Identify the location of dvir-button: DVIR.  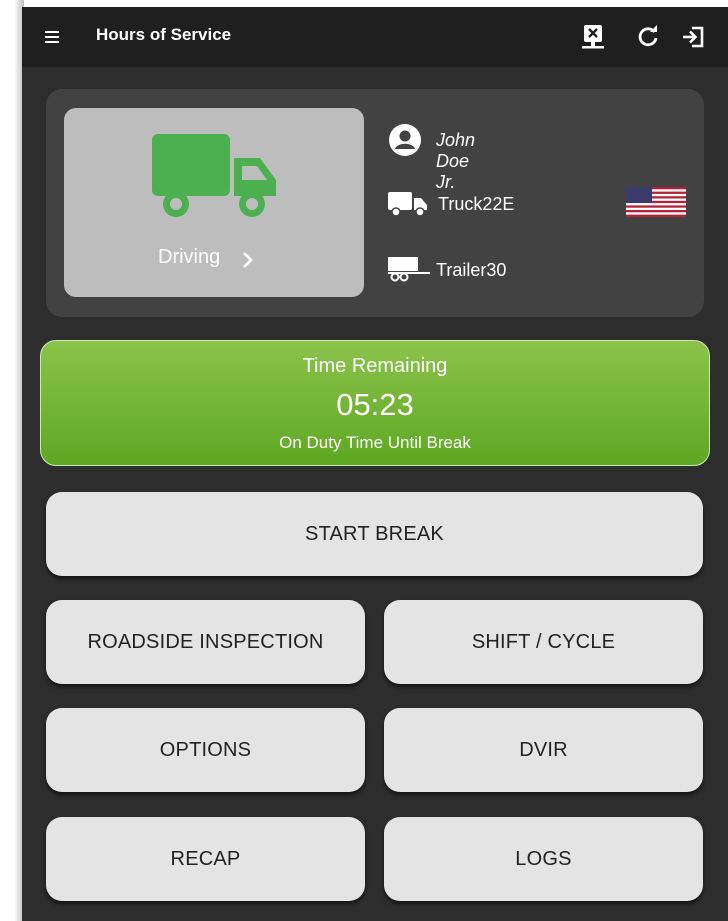
(543, 752).